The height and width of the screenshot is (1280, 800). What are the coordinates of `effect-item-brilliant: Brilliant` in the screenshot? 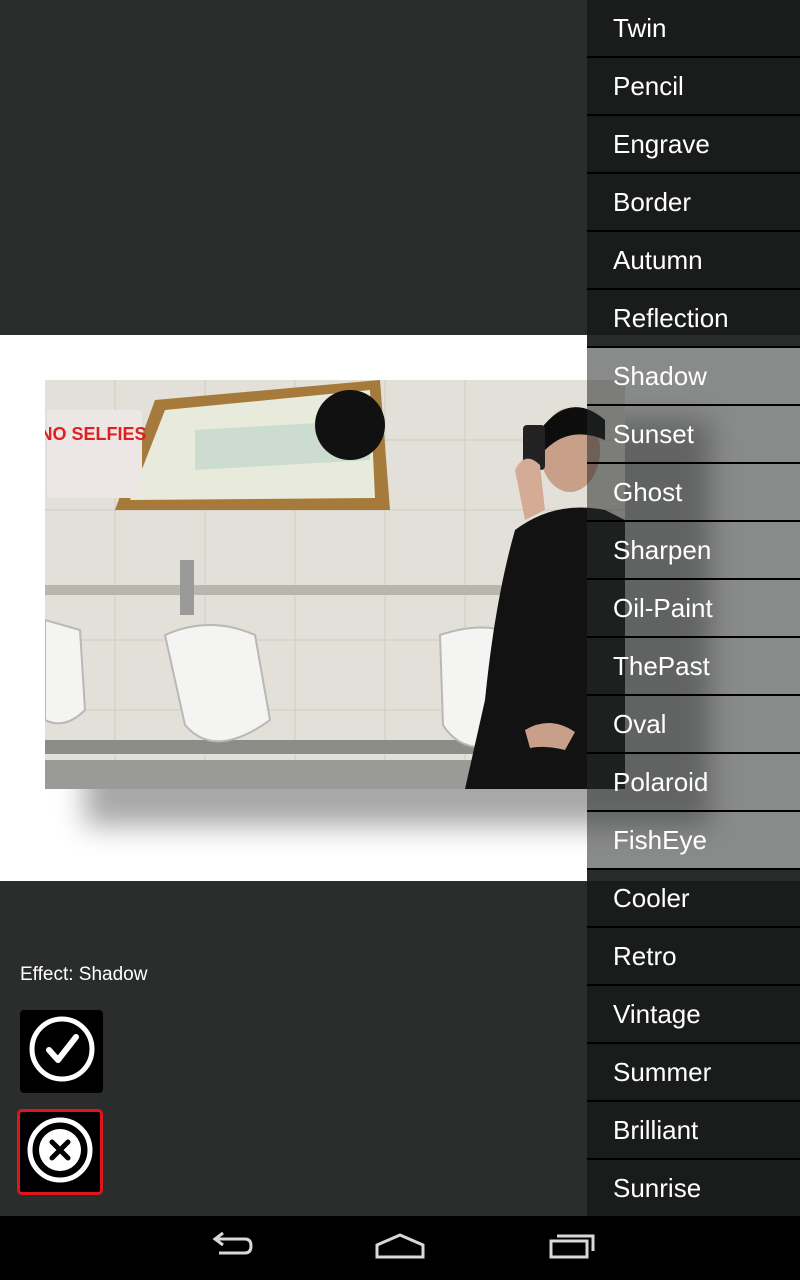 It's located at (693, 1131).